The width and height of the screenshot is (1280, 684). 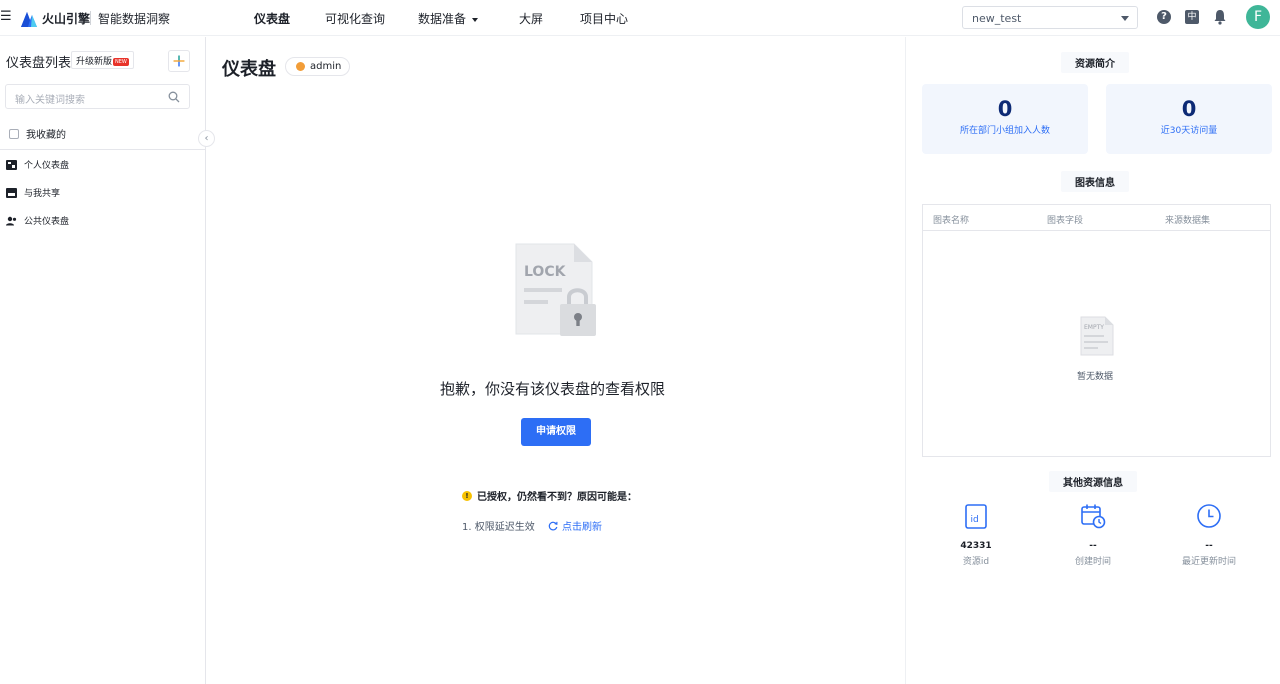 I want to click on hint-title: ! 已授权，仍然看不到？原因可能是：, so click(x=549, y=495).